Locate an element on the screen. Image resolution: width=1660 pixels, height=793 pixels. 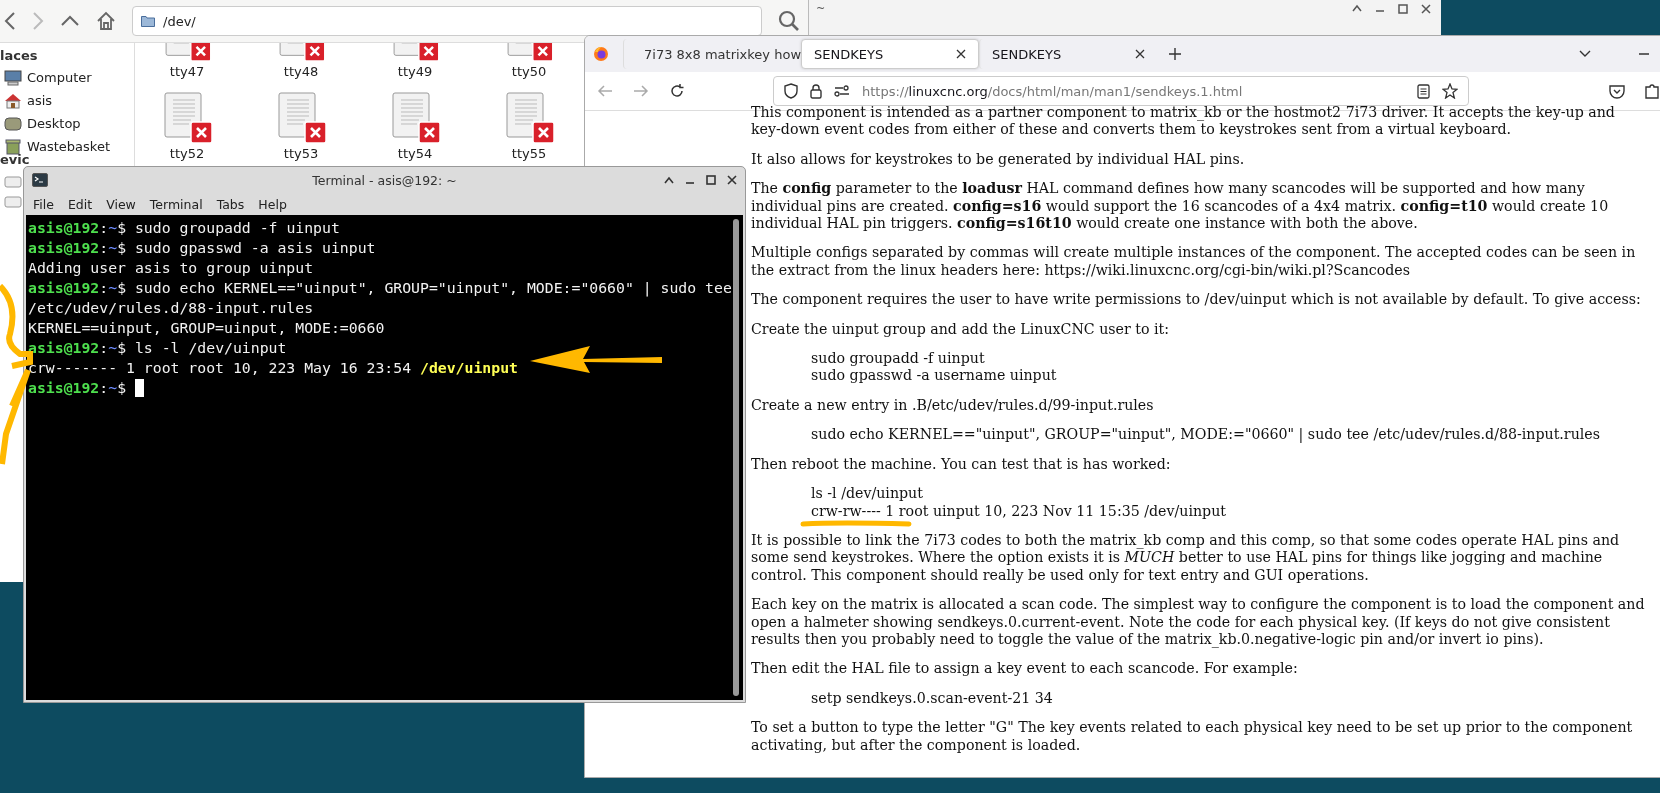
sidebar-item: asis is located at coordinates (67, 100).